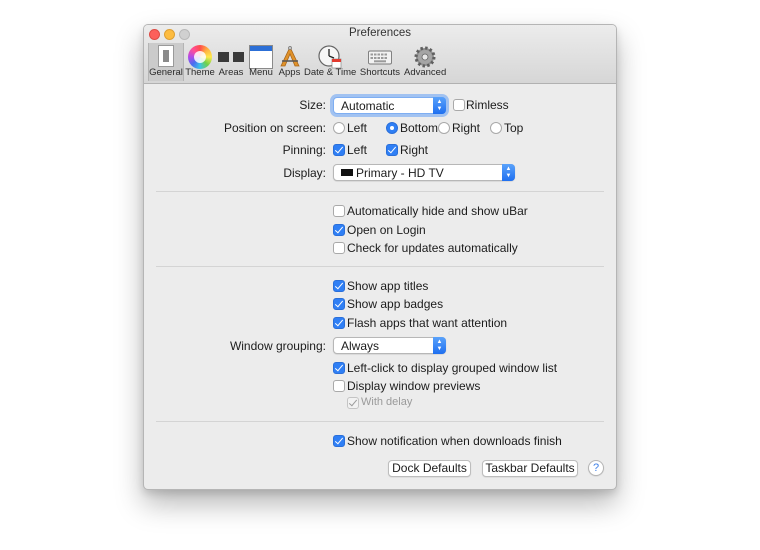 This screenshot has height=550, width=760. Describe the element at coordinates (200, 72) in the screenshot. I see `tab-label: Theme` at that location.